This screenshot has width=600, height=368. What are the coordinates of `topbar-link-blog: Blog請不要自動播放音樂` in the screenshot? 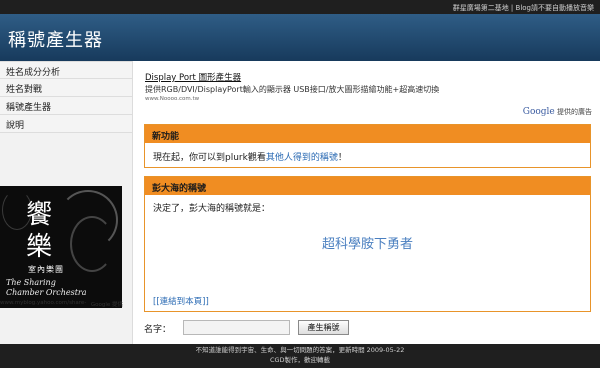 It's located at (555, 8).